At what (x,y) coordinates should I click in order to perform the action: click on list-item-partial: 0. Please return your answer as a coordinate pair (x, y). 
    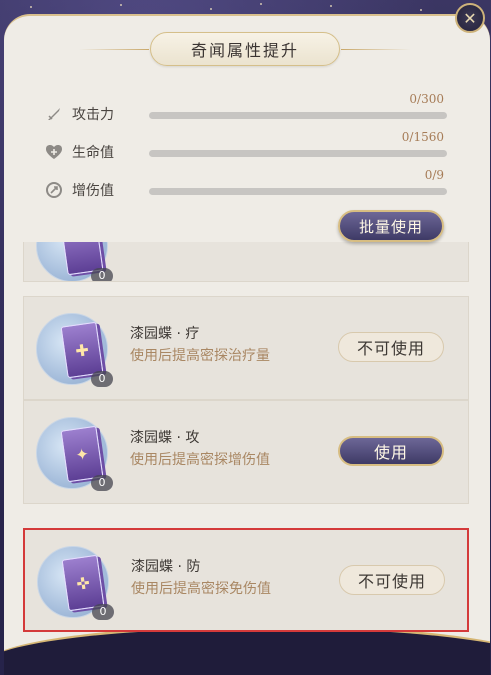
    Looking at the image, I should click on (246, 262).